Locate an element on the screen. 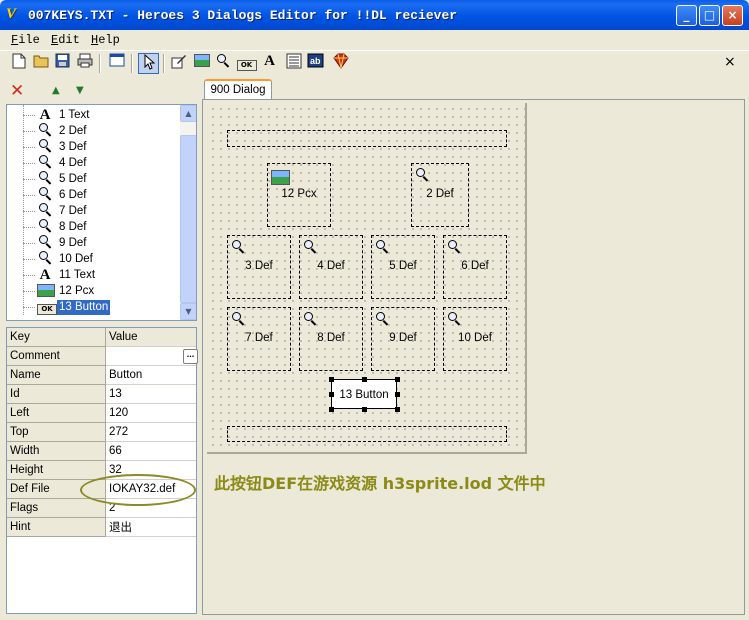  def-label: 10 Def is located at coordinates (475, 338).